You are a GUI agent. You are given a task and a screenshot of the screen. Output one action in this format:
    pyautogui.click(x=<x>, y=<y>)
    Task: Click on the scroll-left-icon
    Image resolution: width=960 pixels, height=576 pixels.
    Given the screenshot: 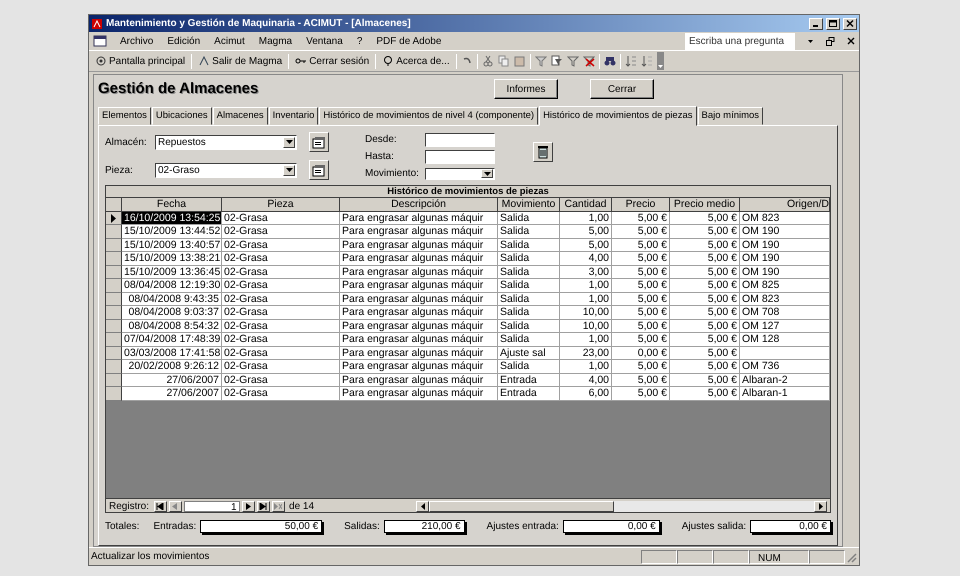 What is the action you would take?
    pyautogui.click(x=422, y=506)
    